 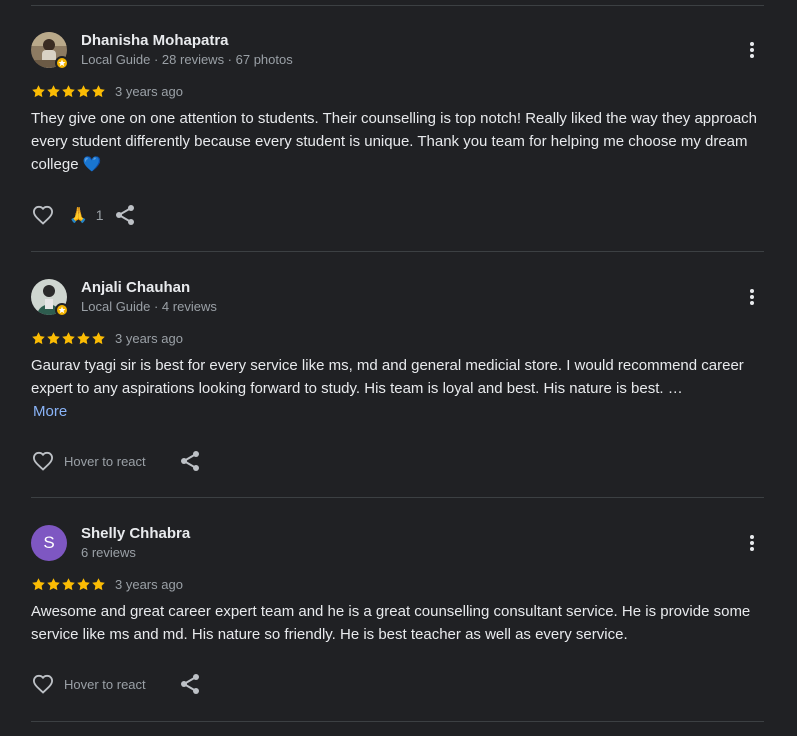 I want to click on reaction-number: 1, so click(x=99, y=215).